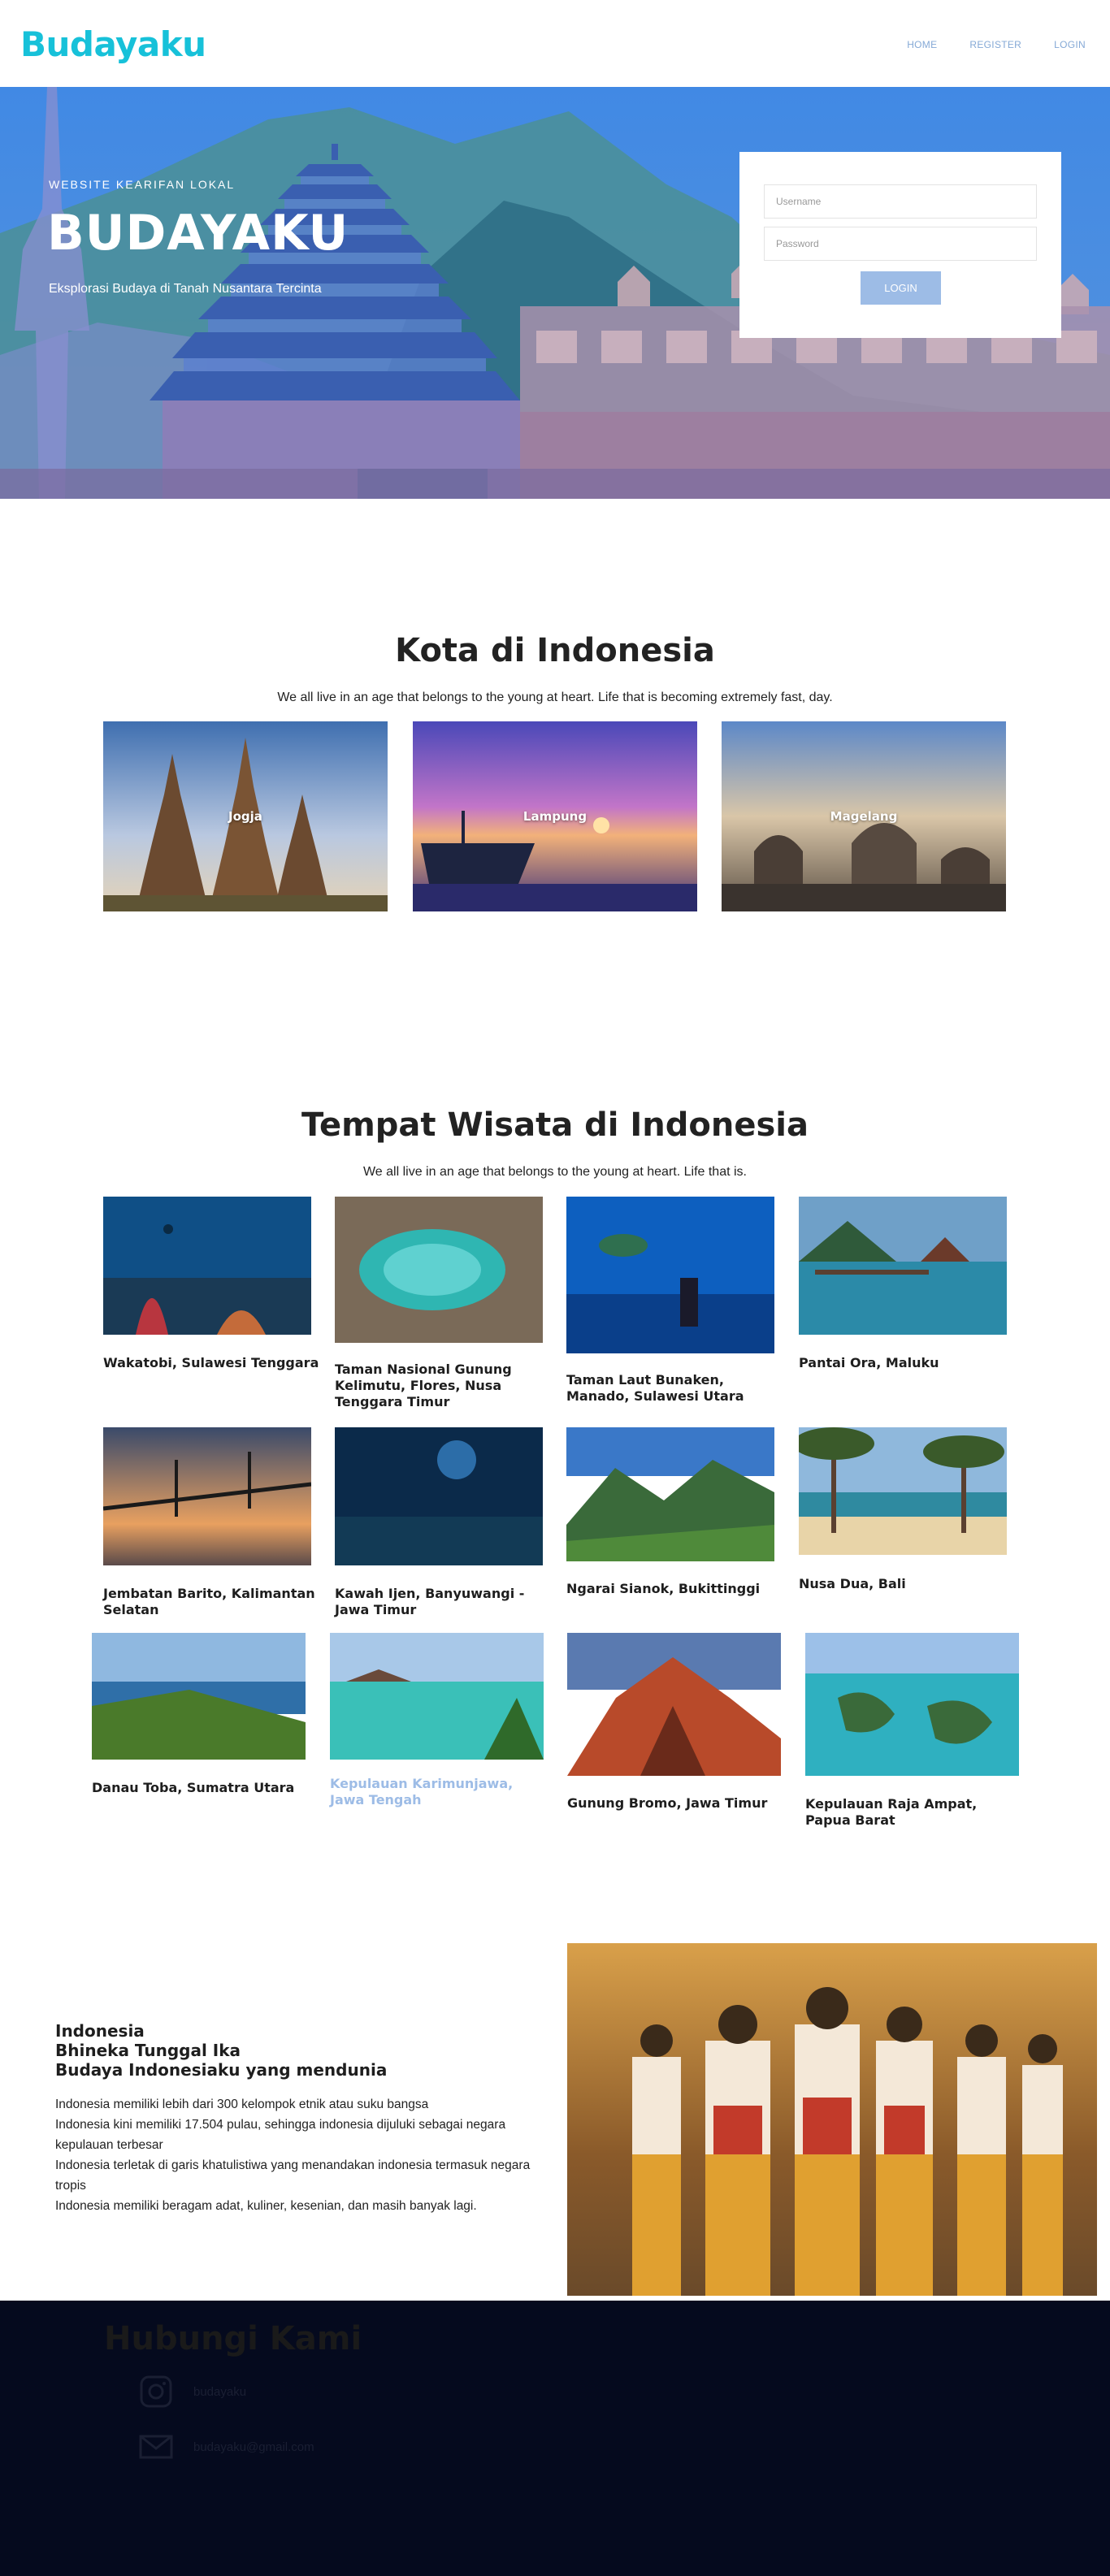  I want to click on wisata-image-bunaken, so click(670, 1275).